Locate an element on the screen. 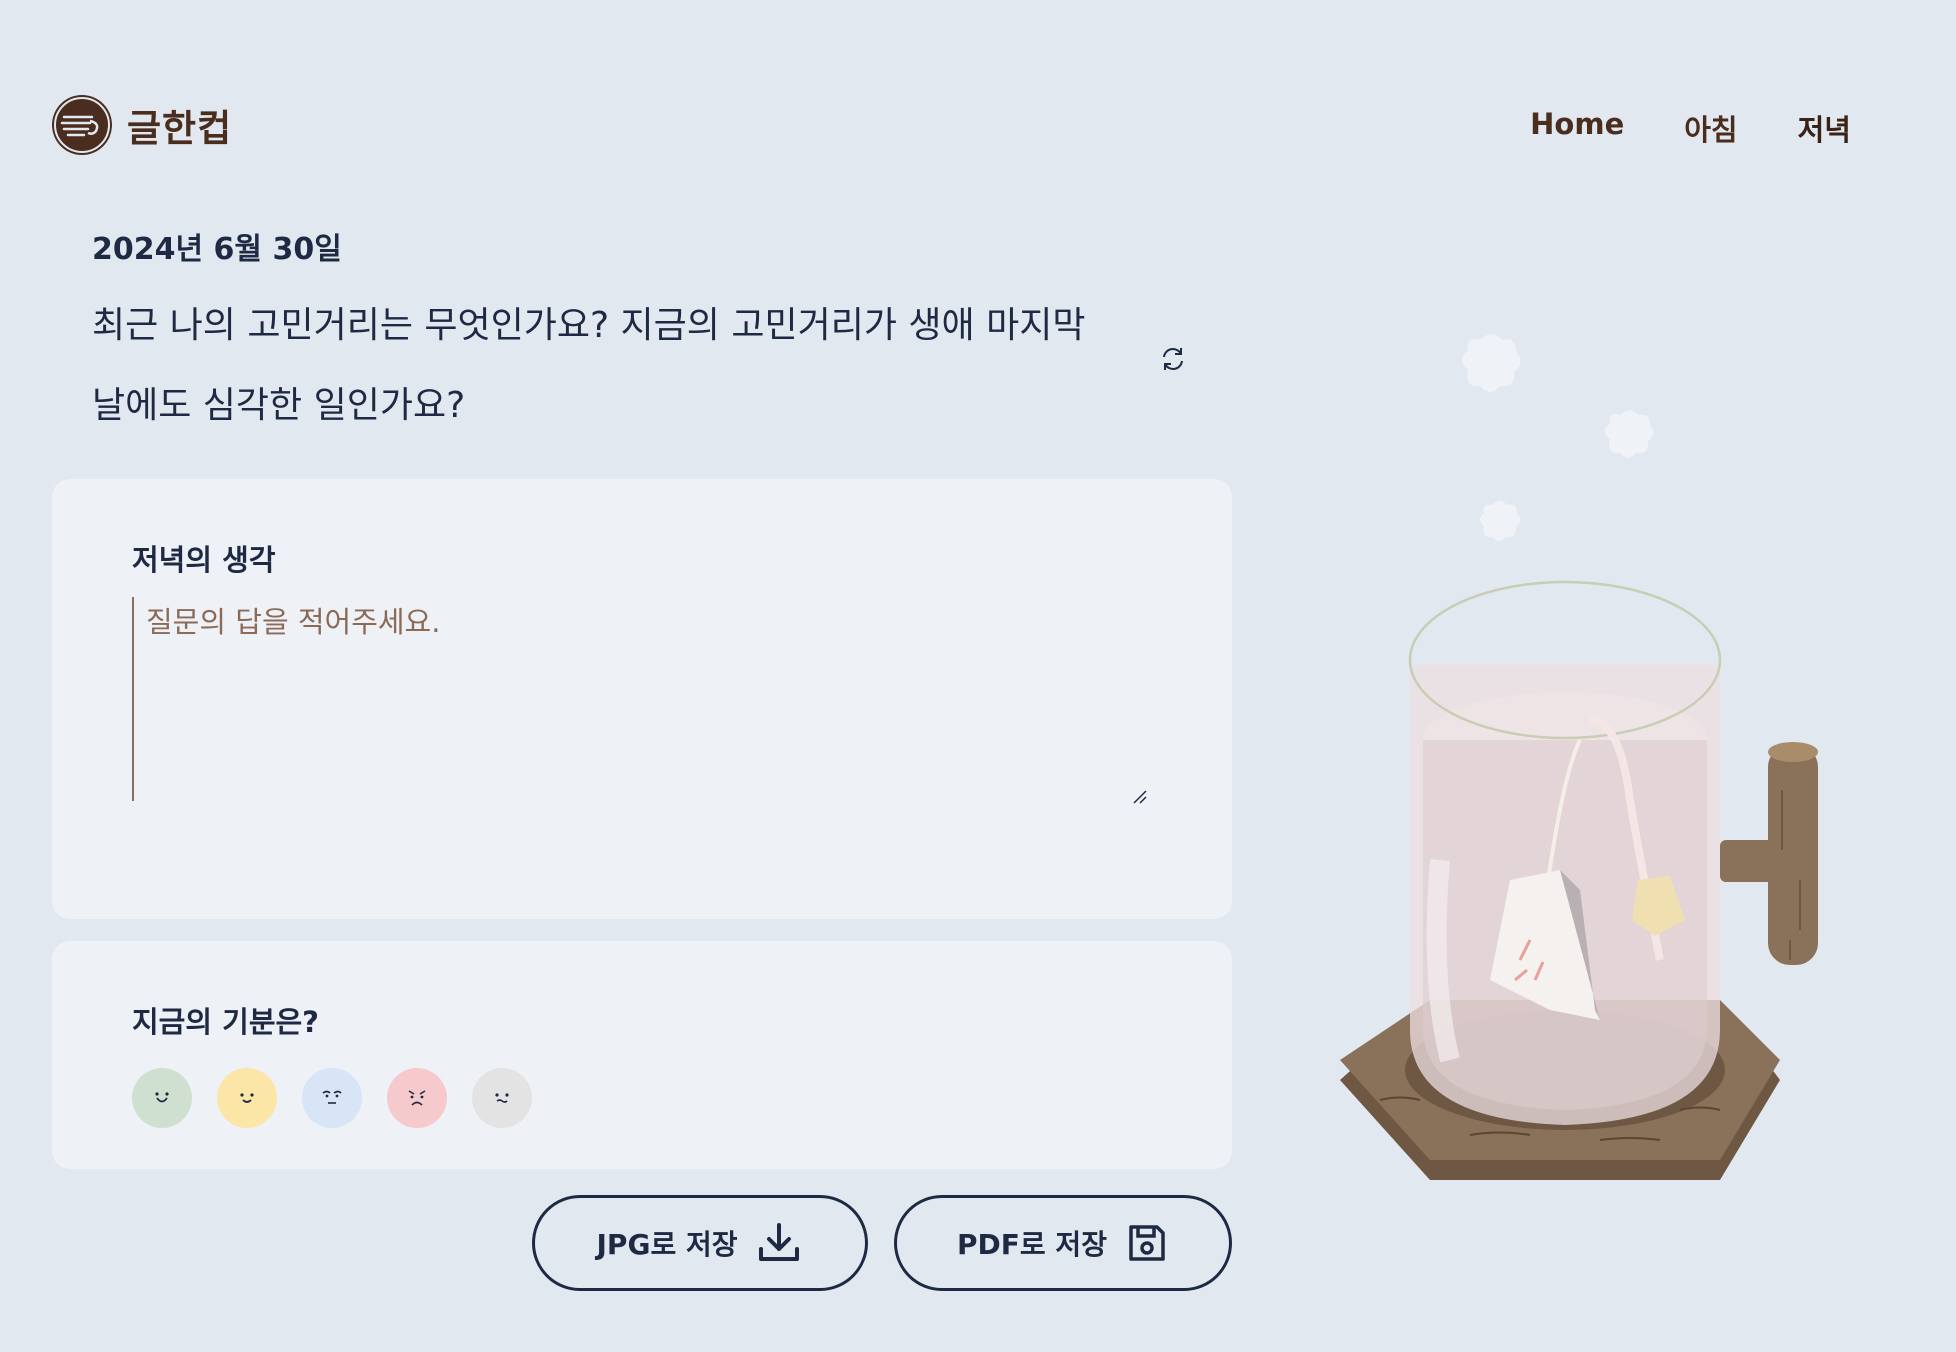 This screenshot has width=1956, height=1352. resize-grip-icon is located at coordinates (1140, 797).